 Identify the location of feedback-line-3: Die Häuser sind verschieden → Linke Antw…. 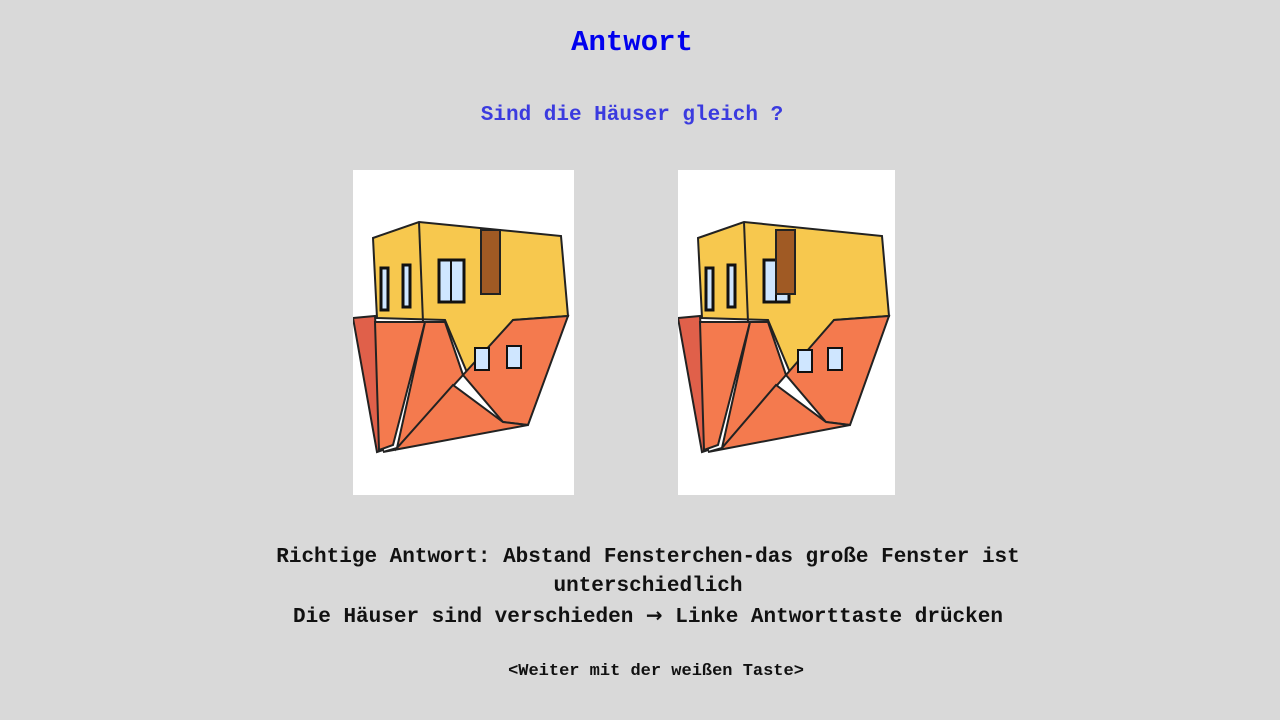
(648, 616).